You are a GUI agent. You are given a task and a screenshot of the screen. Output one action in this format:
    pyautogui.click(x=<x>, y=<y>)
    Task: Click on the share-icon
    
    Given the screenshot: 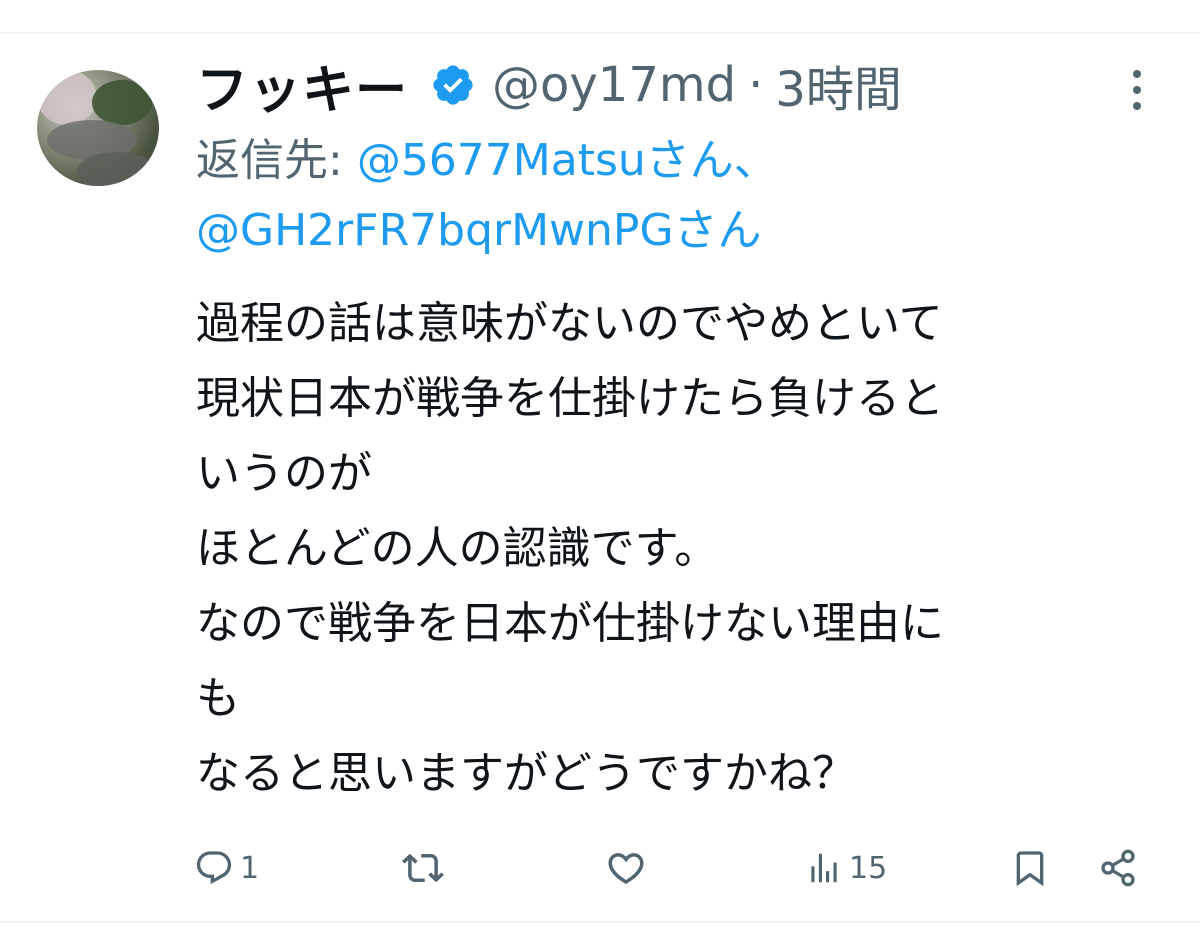 What is the action you would take?
    pyautogui.click(x=1118, y=868)
    